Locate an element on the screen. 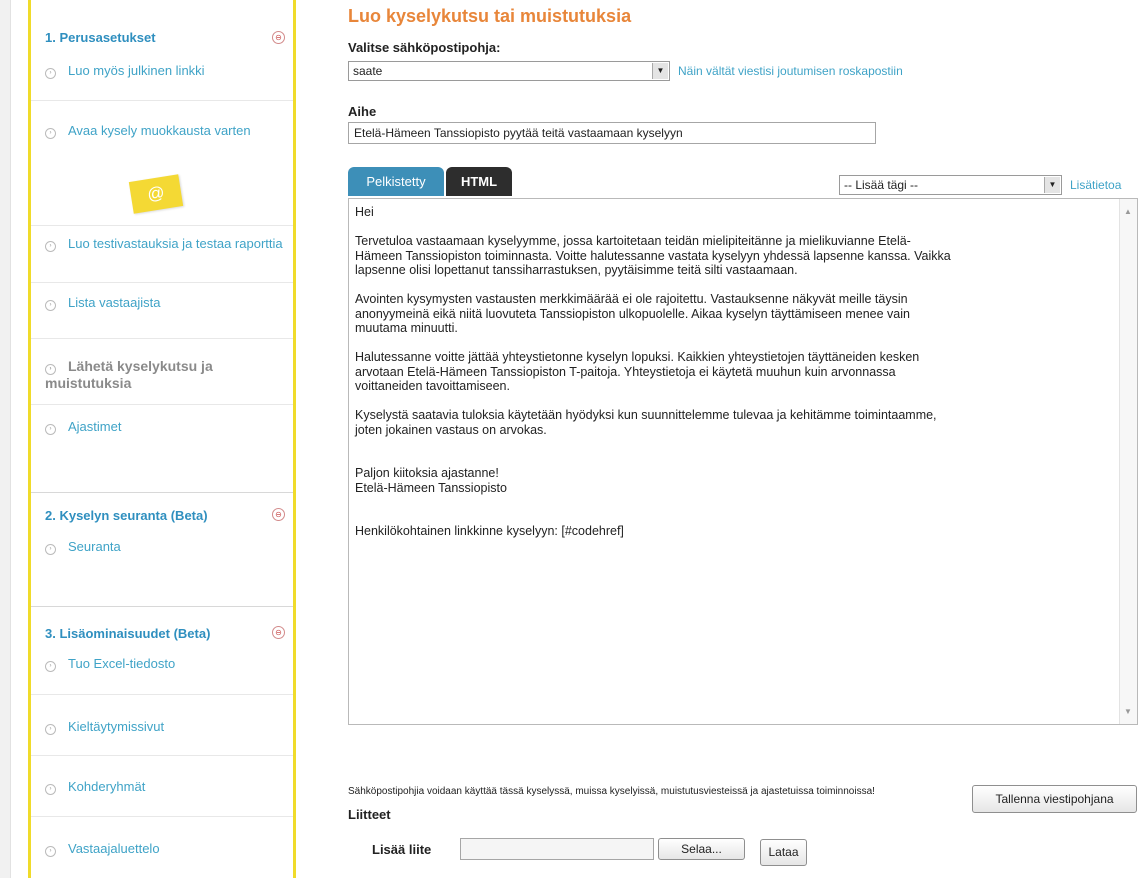 The width and height of the screenshot is (1147, 878). section-title-survey-tracking: 2. Kyselyn seuranta (Beta) is located at coordinates (126, 515).